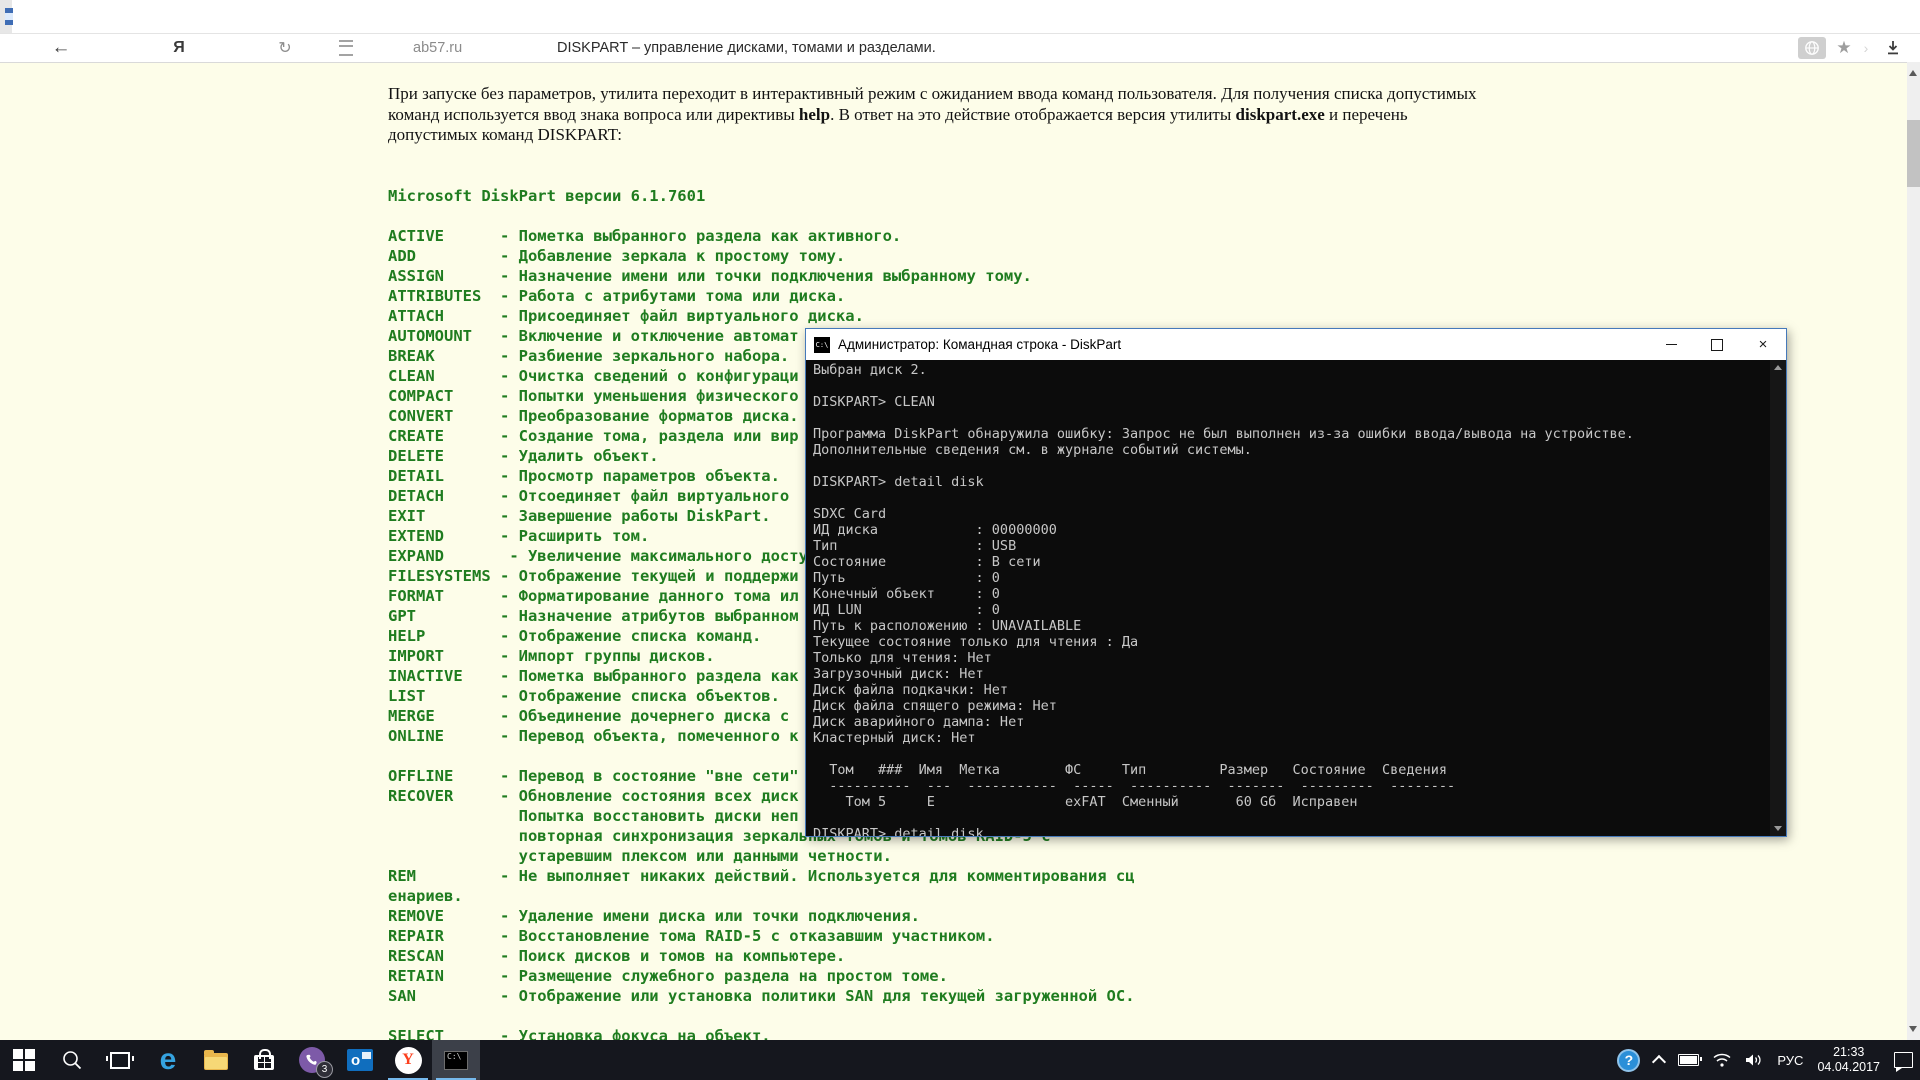 The height and width of the screenshot is (1080, 1920). Describe the element at coordinates (312, 1060) in the screenshot. I see `viber-button: 3` at that location.